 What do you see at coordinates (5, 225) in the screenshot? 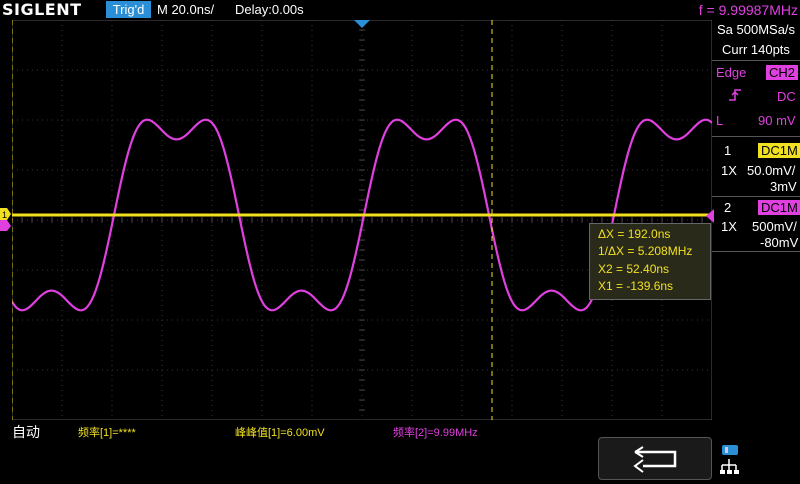
I see `ch2-marker-icon` at bounding box center [5, 225].